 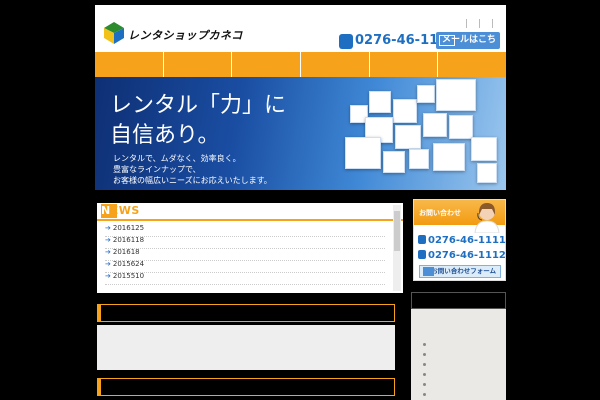 What do you see at coordinates (422, 254) in the screenshot?
I see `fax-icon` at bounding box center [422, 254].